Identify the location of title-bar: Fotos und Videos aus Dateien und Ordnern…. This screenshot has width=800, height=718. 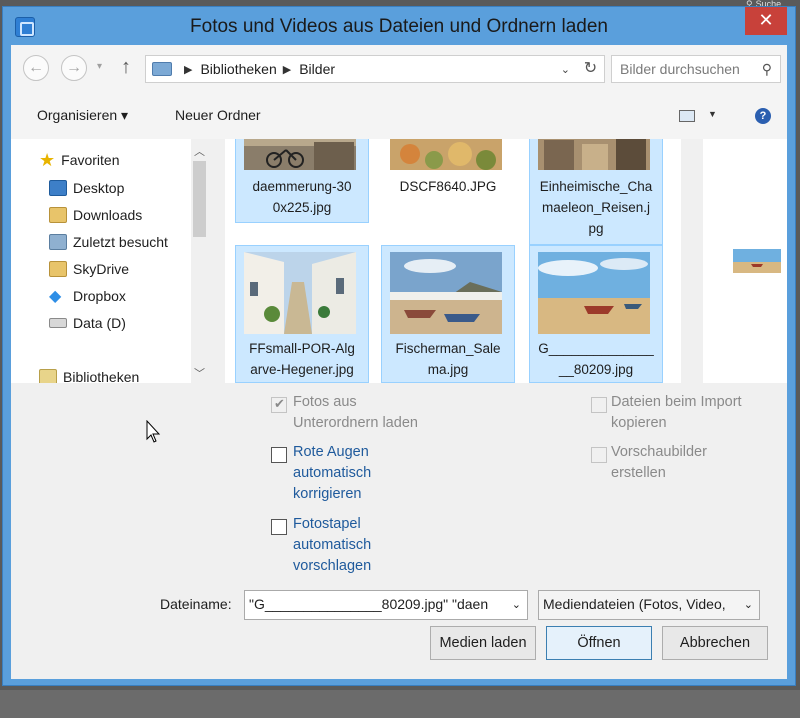
(399, 26).